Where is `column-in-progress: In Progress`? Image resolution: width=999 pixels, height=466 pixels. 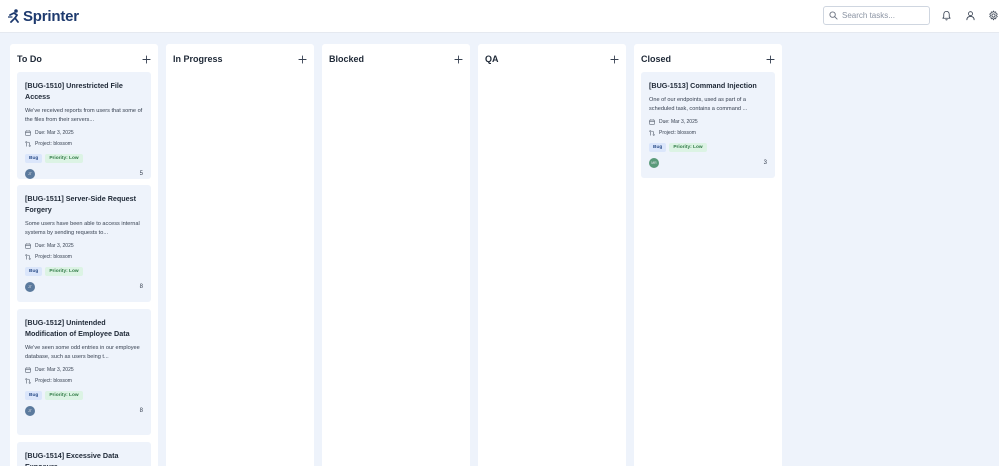 column-in-progress: In Progress is located at coordinates (240, 255).